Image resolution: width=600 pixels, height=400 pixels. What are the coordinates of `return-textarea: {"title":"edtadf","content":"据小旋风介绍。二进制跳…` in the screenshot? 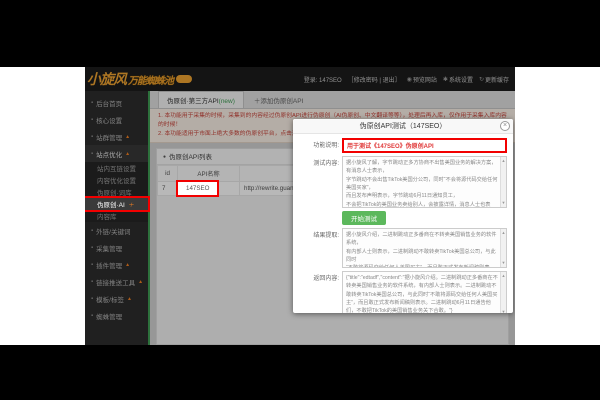 It's located at (424, 292).